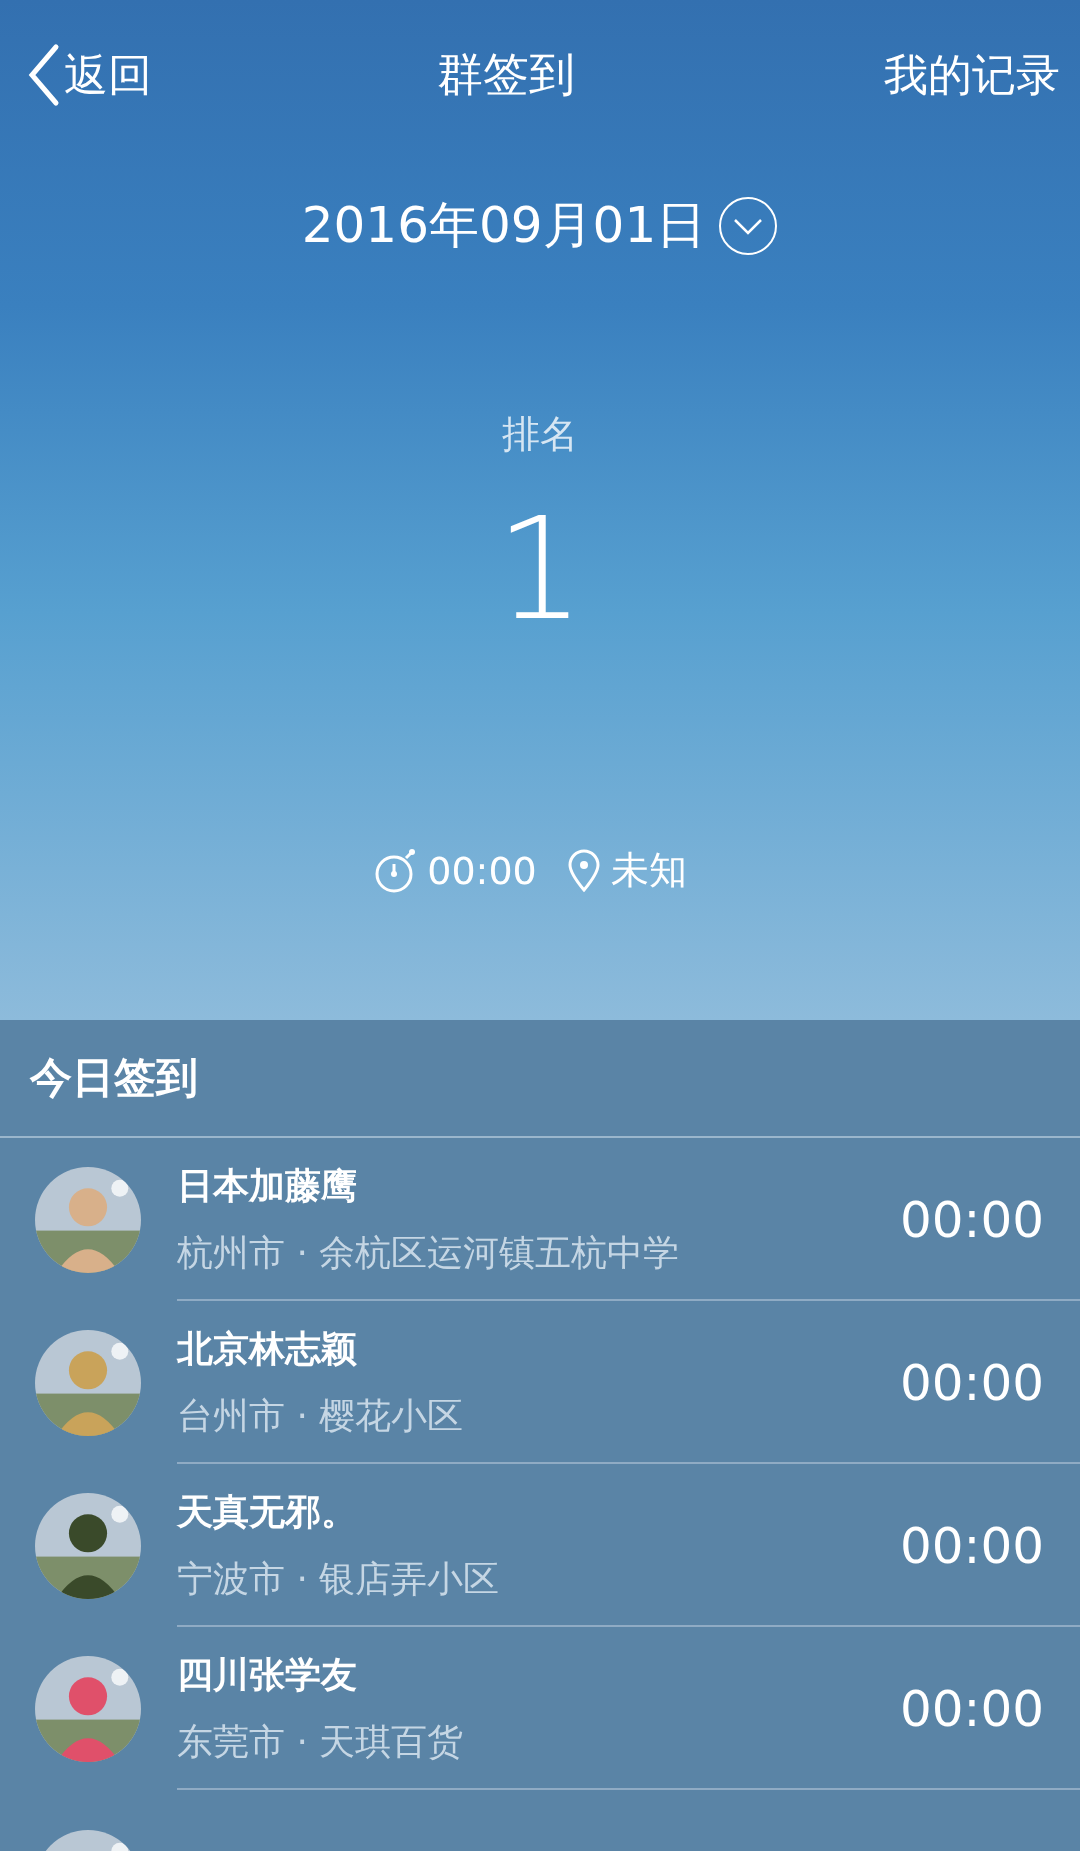  What do you see at coordinates (89, 75) in the screenshot?
I see `back-button: 返回` at bounding box center [89, 75].